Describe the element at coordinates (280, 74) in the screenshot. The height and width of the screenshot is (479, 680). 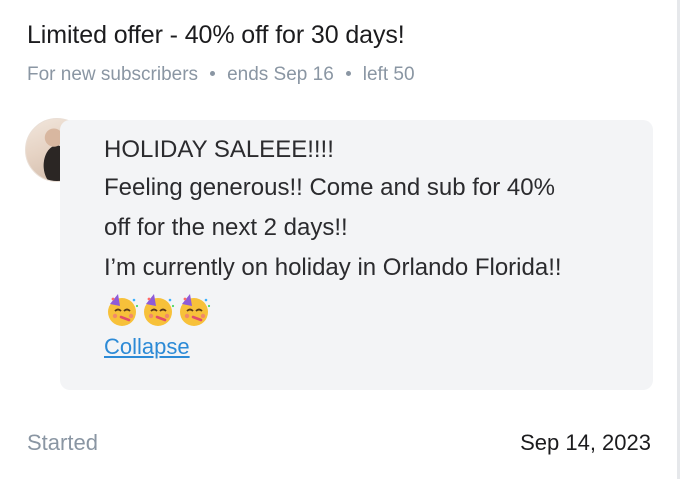
I see `offer-end-date: ends Sep 16` at that location.